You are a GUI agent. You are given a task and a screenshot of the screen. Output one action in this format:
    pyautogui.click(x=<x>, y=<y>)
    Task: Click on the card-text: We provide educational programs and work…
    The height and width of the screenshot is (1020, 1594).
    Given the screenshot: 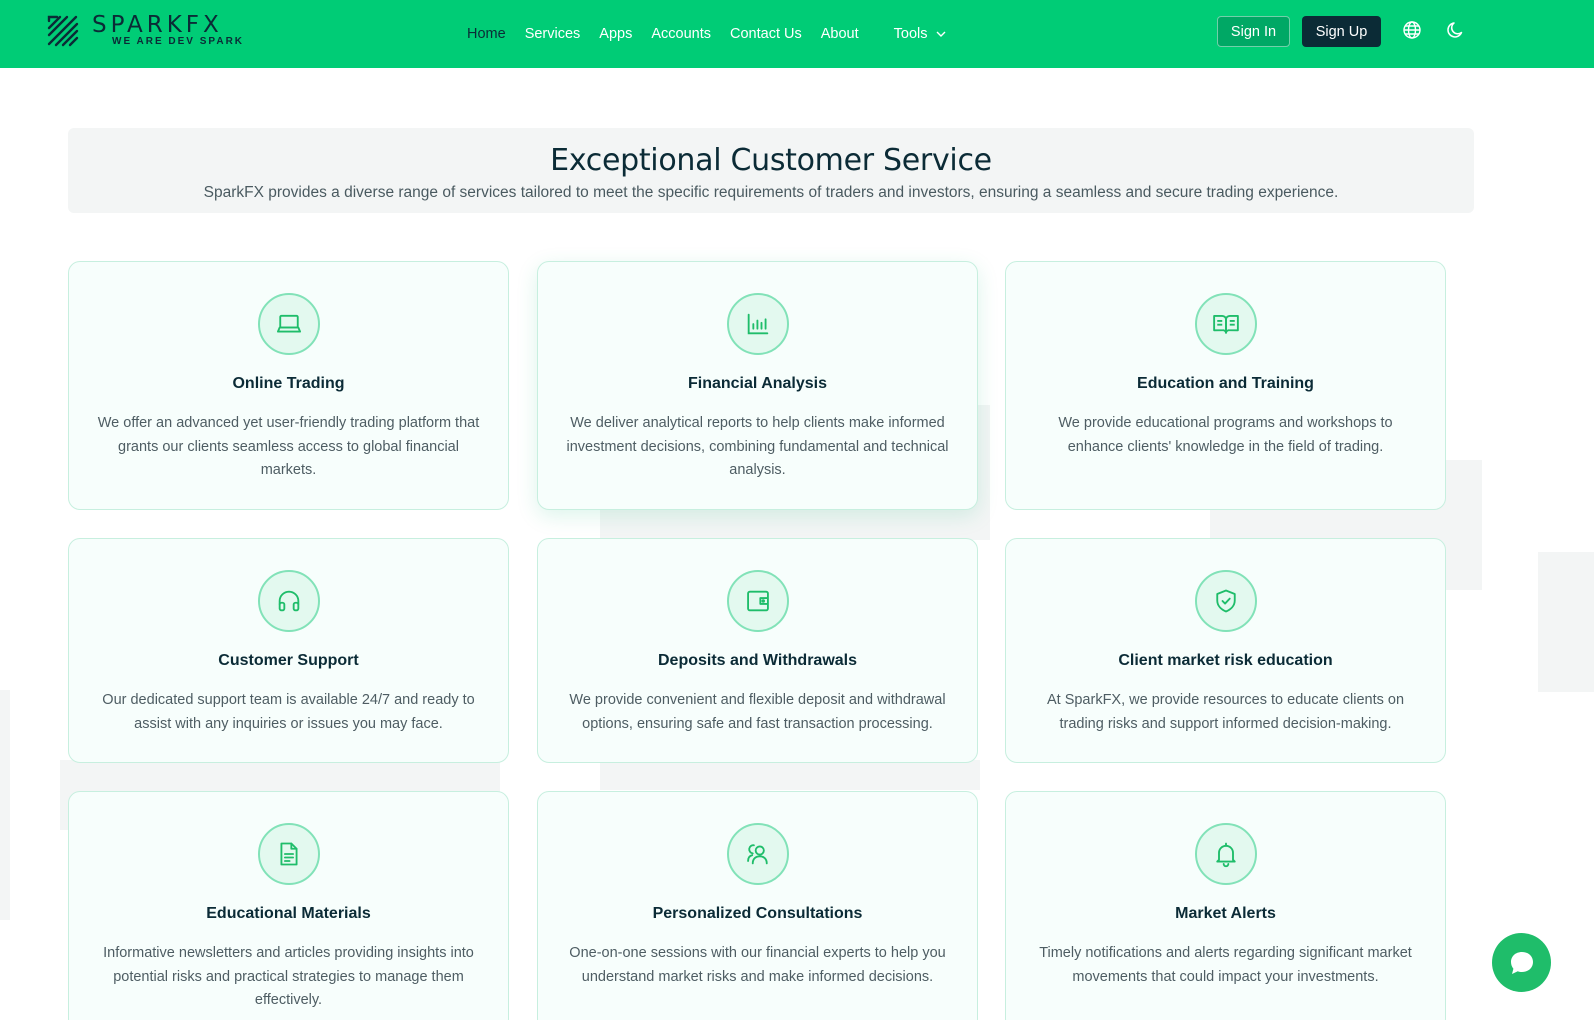 What is the action you would take?
    pyautogui.click(x=1225, y=435)
    